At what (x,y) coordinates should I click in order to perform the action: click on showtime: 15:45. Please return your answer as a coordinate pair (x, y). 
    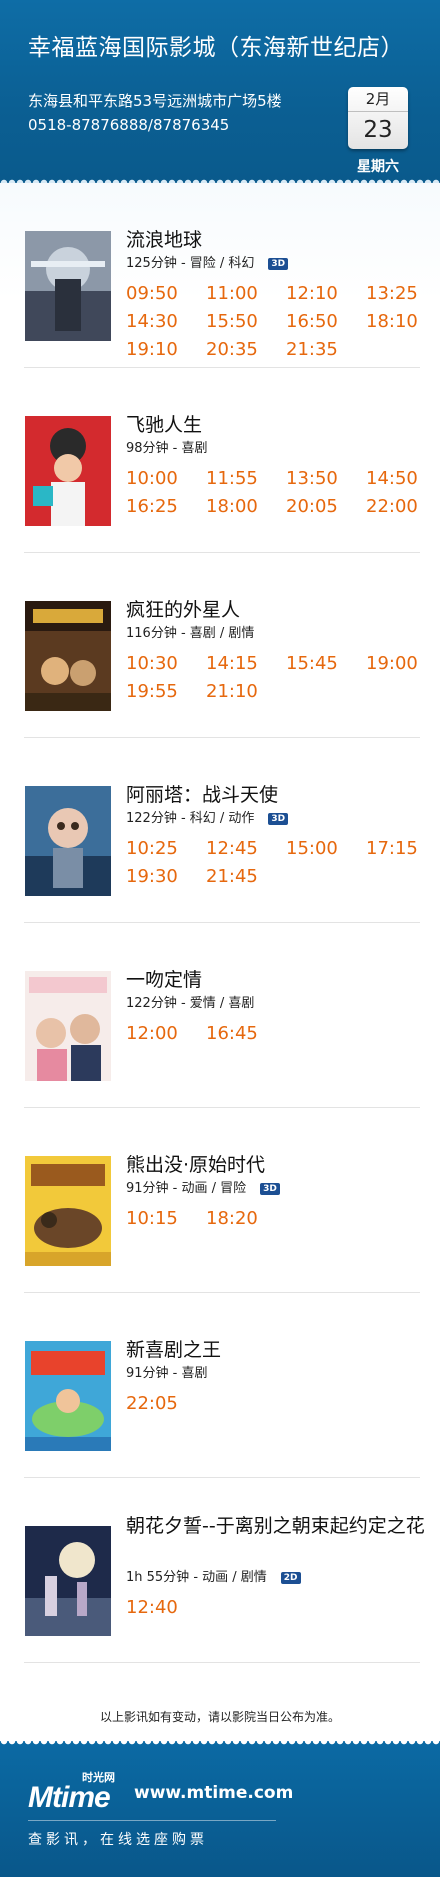
    Looking at the image, I should click on (326, 664).